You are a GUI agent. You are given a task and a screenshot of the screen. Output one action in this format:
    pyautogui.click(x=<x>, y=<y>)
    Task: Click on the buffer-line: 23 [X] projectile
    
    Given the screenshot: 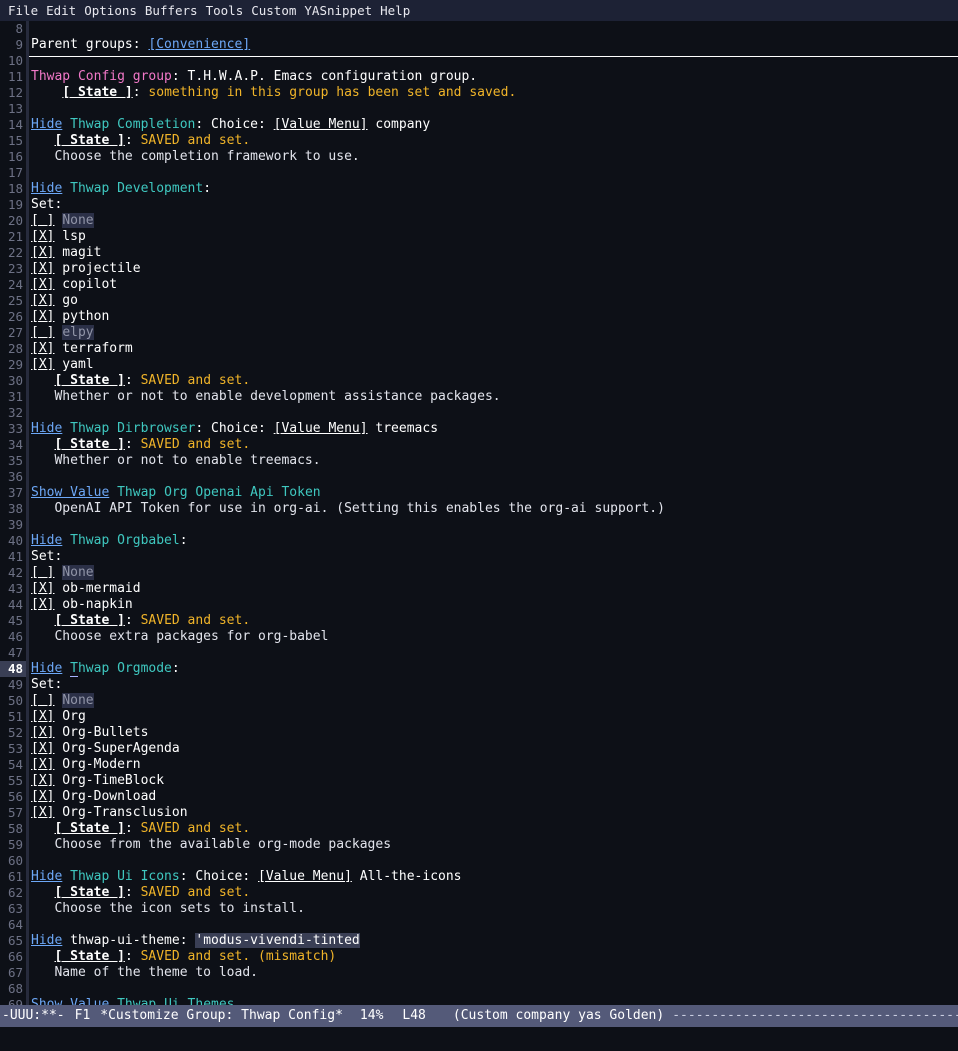 What is the action you would take?
    pyautogui.click(x=479, y=269)
    